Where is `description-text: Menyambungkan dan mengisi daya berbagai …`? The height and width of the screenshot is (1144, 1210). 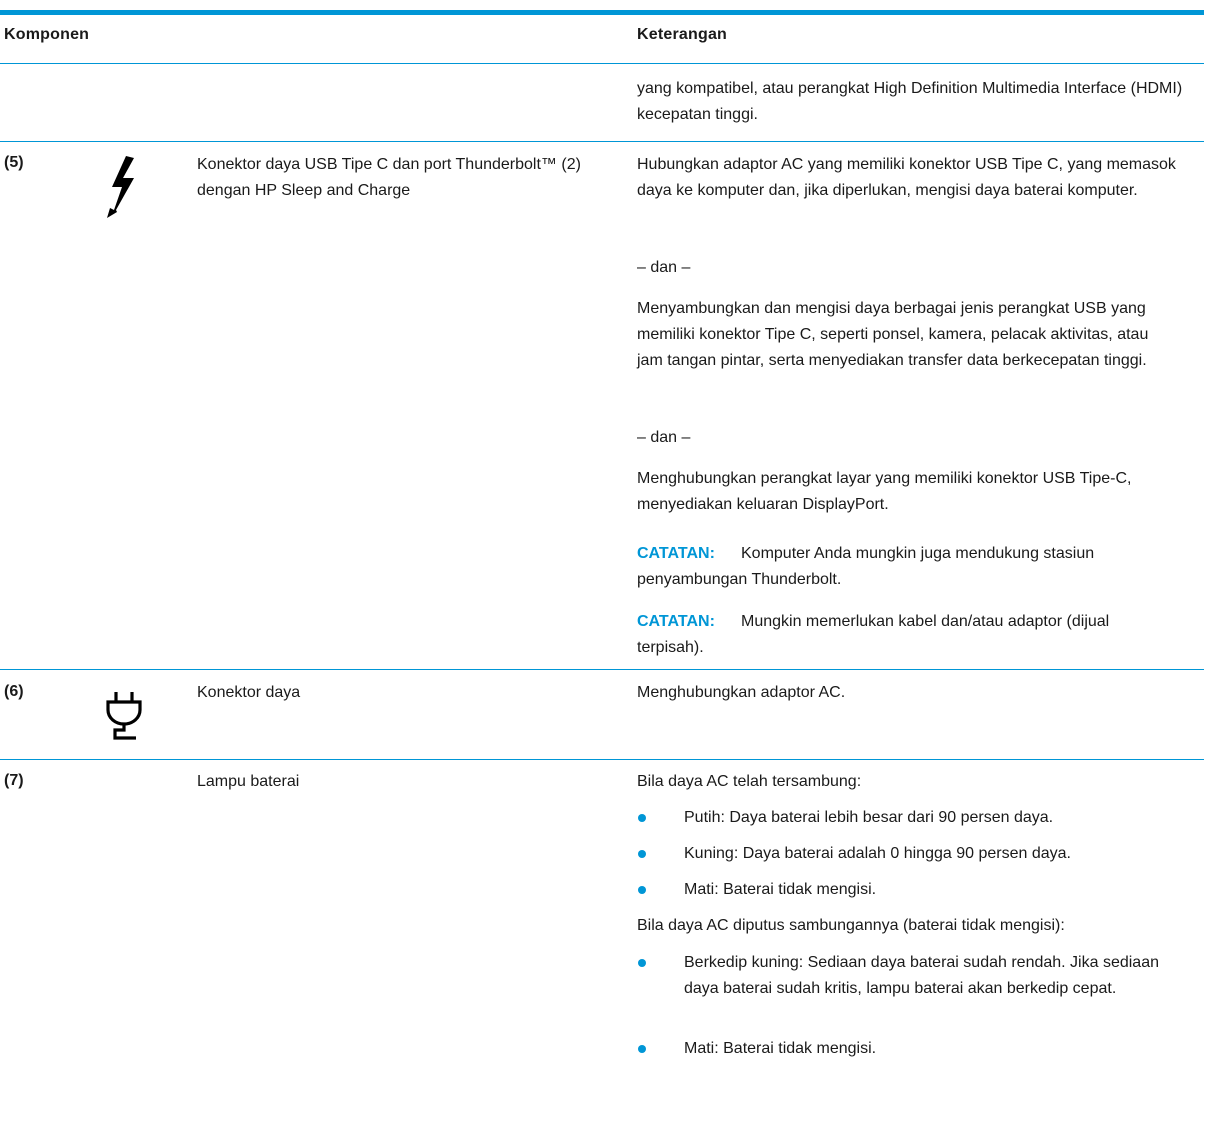 description-text: Menyambungkan dan mengisi daya berbagai … is located at coordinates (893, 334).